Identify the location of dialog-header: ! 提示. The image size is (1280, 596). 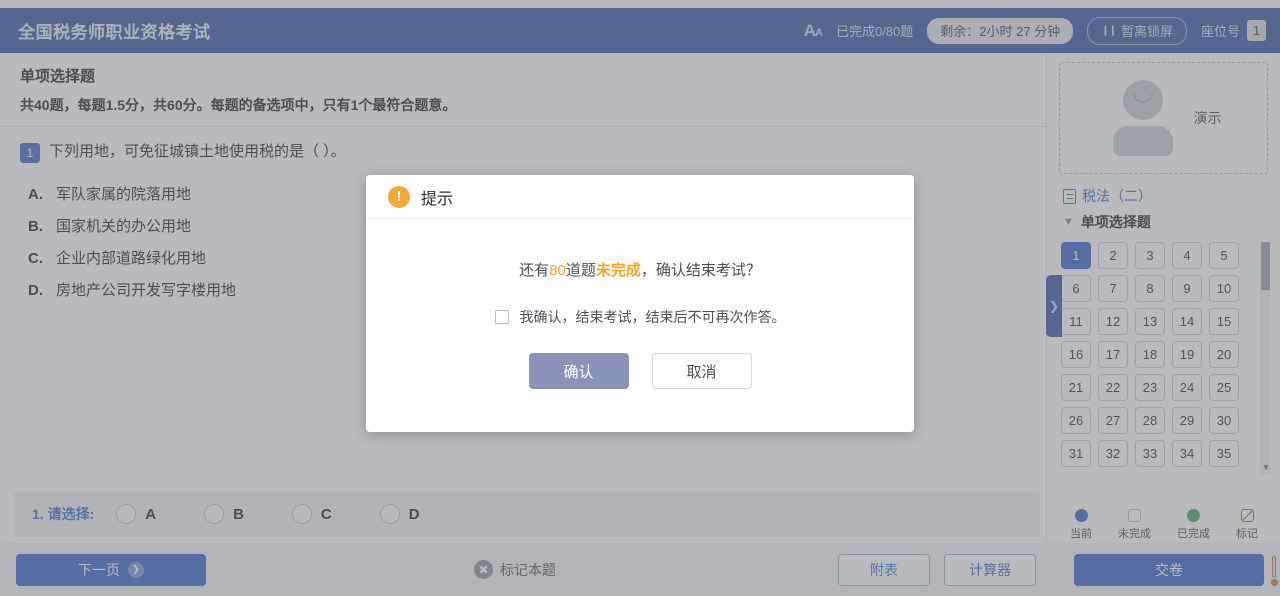
(640, 197).